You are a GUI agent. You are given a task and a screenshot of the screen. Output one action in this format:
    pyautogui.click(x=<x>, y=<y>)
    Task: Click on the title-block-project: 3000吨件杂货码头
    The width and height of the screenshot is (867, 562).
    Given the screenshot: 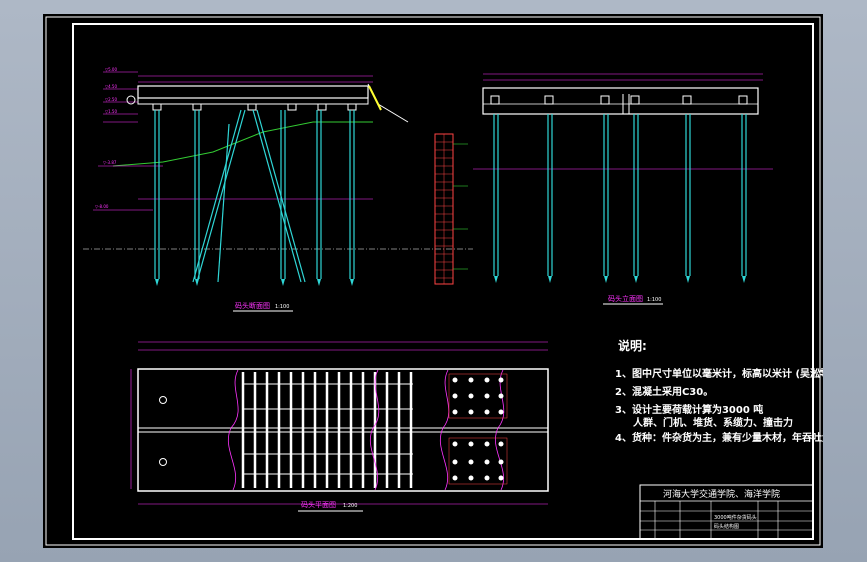 What is the action you would take?
    pyautogui.click(x=735, y=517)
    